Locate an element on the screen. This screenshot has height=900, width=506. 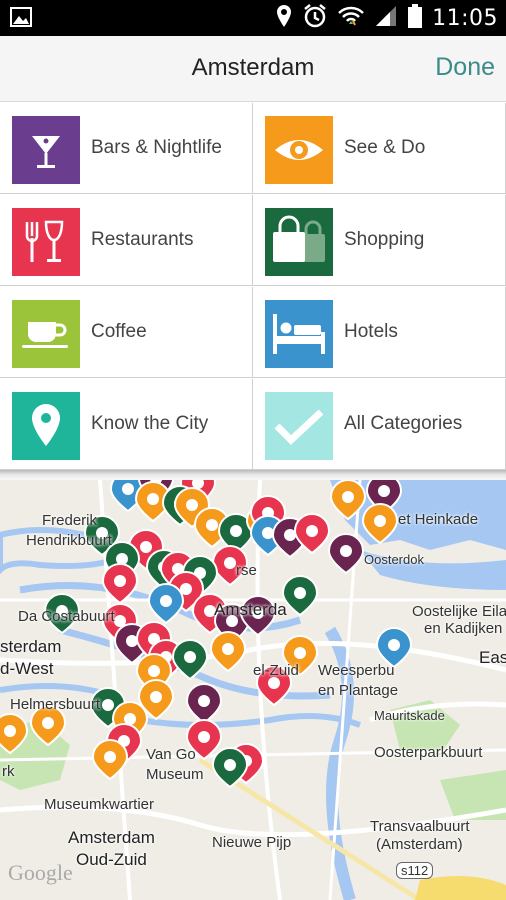
map-label-museumkwartier: Museumkwartier is located at coordinates (99, 804).